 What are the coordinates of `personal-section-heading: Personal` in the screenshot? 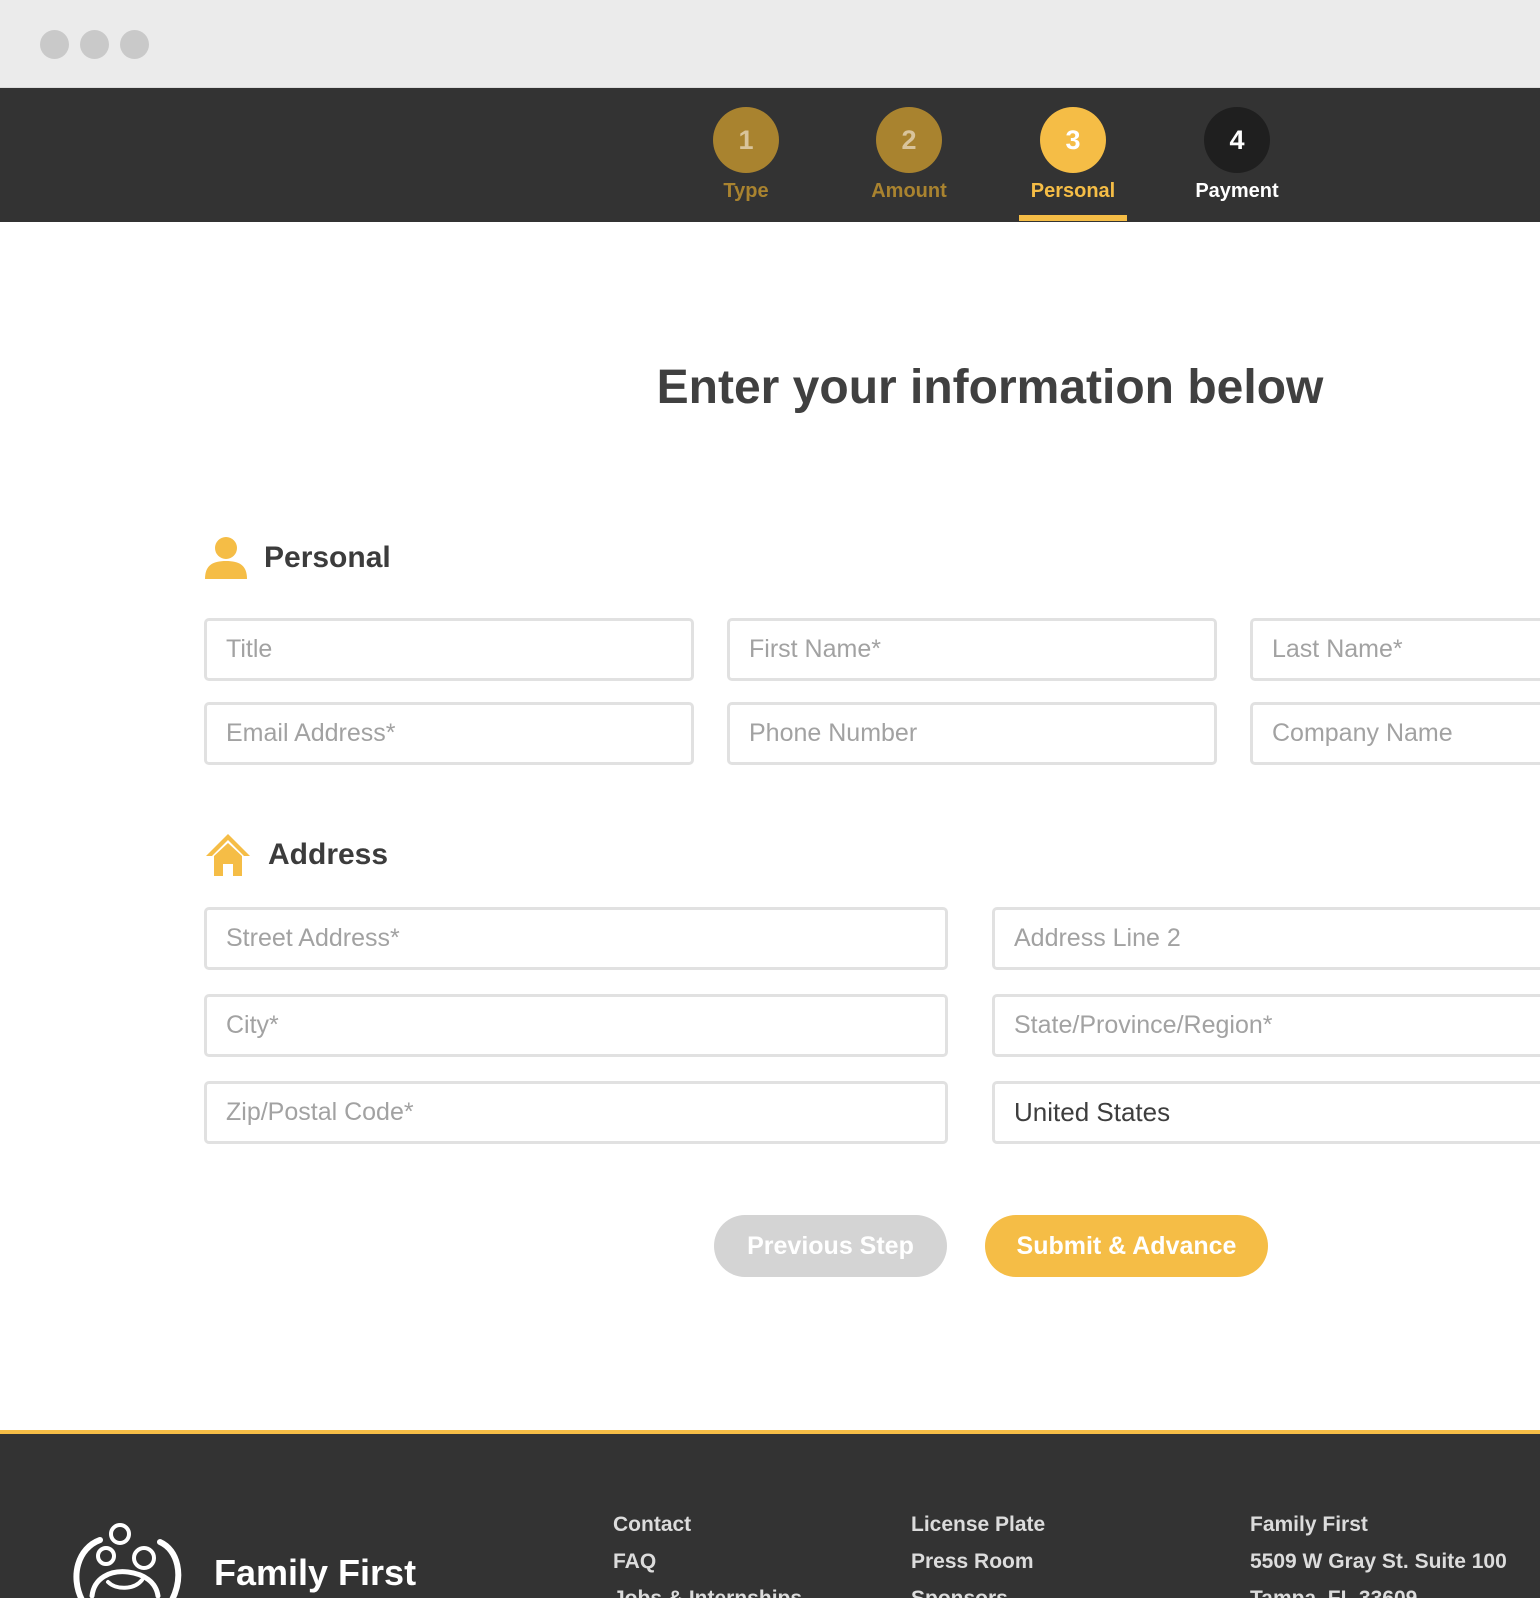 It's located at (297, 558).